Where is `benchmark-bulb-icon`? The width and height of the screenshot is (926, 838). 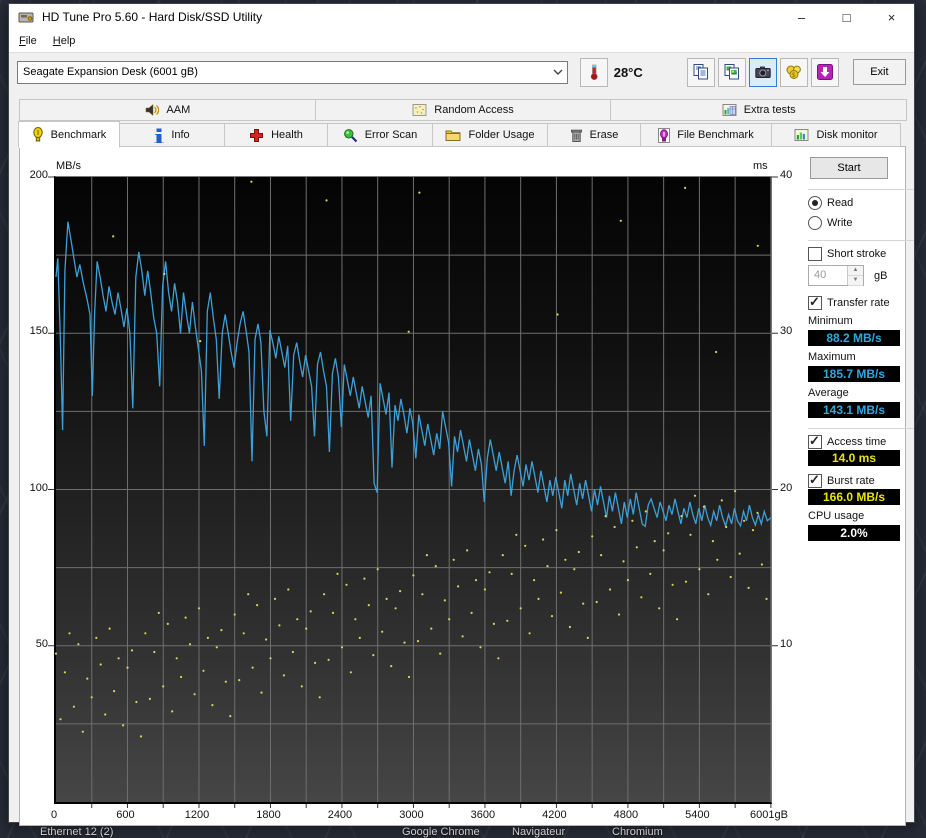 benchmark-bulb-icon is located at coordinates (37, 134).